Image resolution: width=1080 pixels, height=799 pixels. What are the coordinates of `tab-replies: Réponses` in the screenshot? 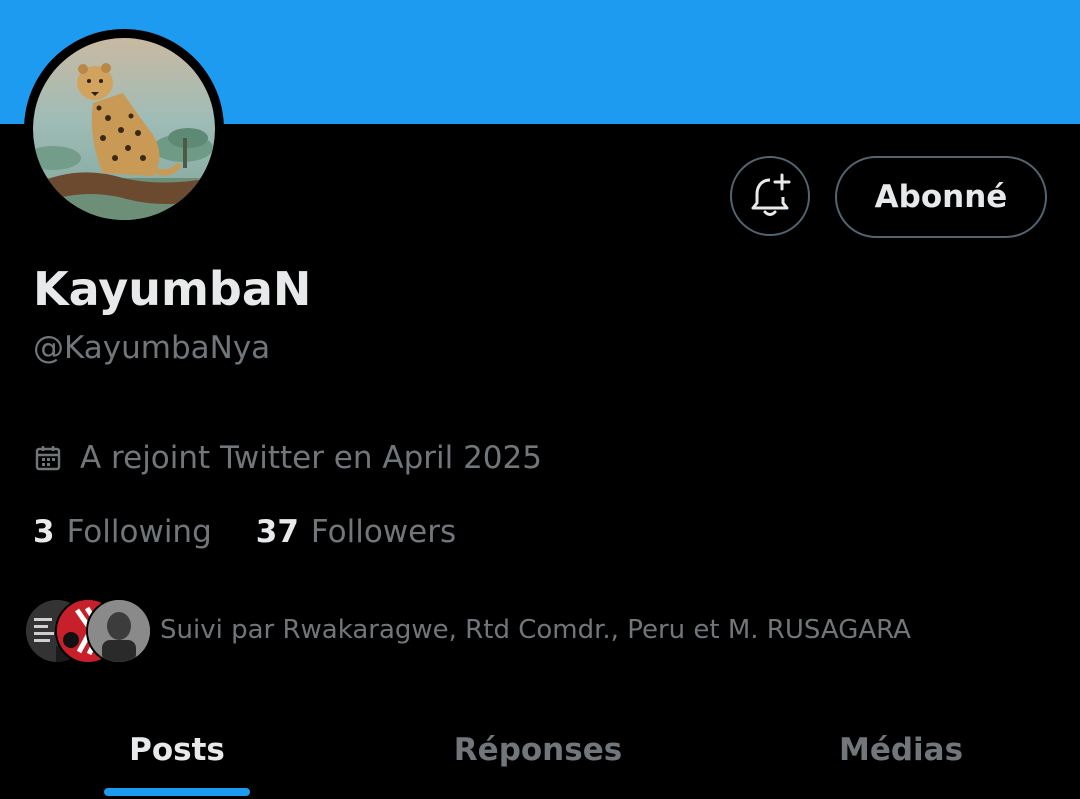 It's located at (538, 749).